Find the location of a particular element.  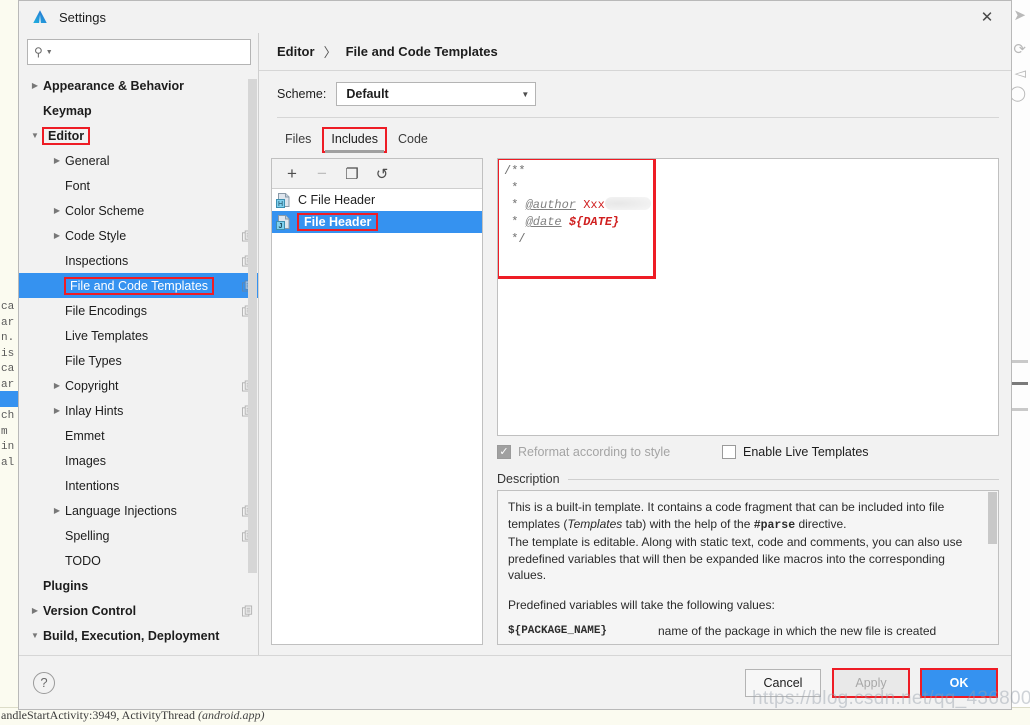

sidebar-item-spelling: Spelling is located at coordinates (139, 535).